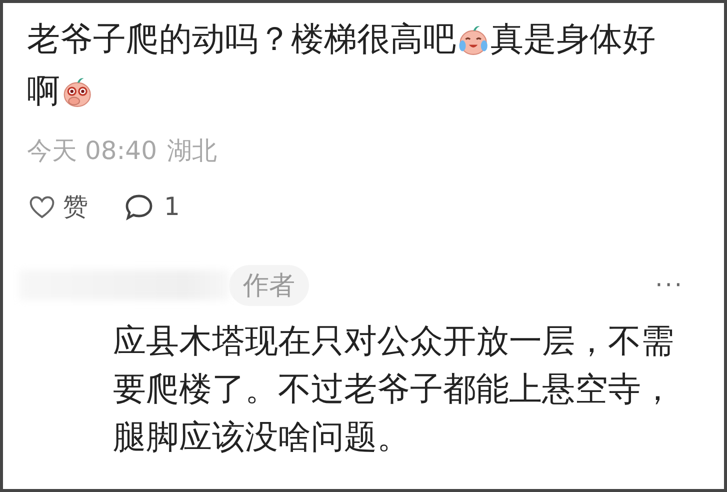 The width and height of the screenshot is (727, 492). I want to click on comment-location: 湖北, so click(192, 151).